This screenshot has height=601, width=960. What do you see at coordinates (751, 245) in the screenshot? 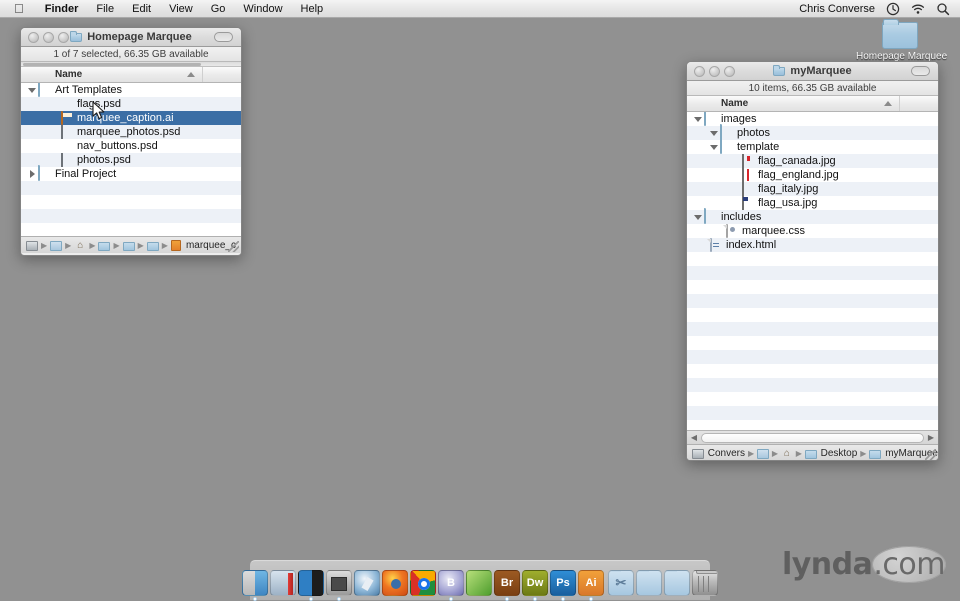
I see `file-name: index.html` at bounding box center [751, 245].